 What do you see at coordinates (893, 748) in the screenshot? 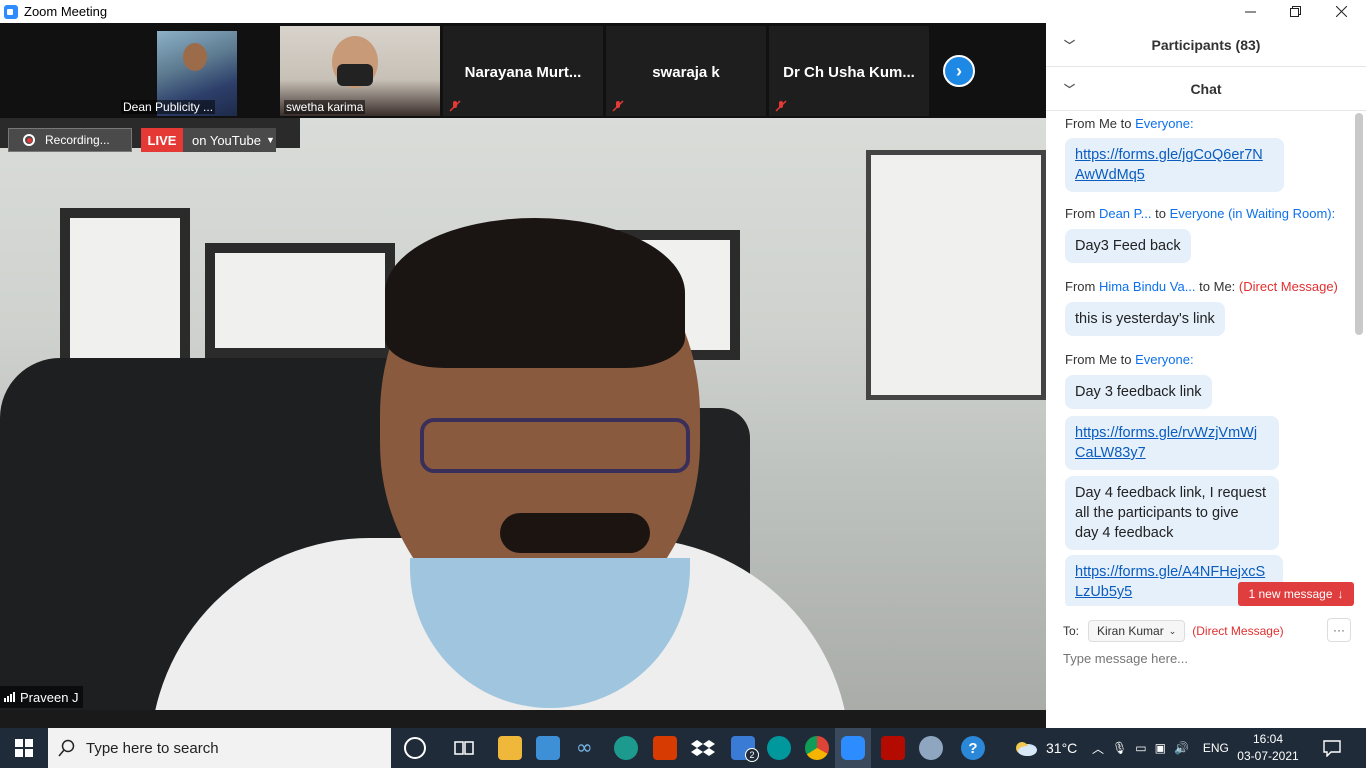
I see `acrobat-icon` at bounding box center [893, 748].